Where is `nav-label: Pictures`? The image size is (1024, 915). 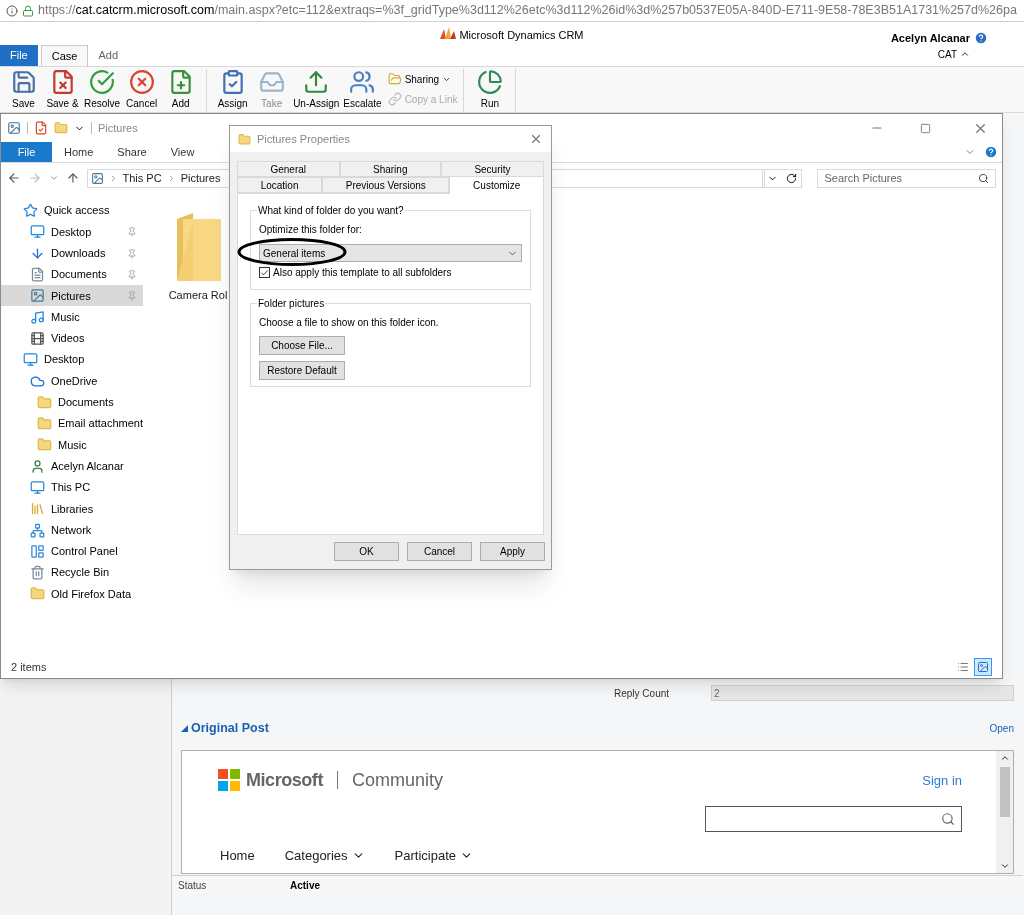 nav-label: Pictures is located at coordinates (71, 296).